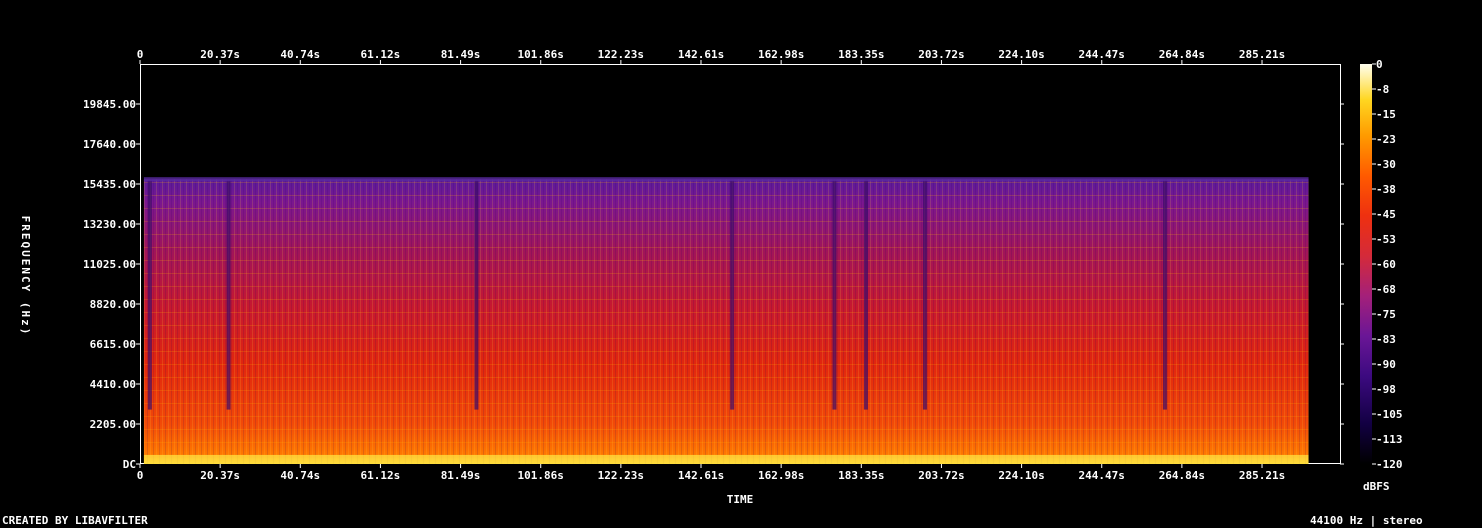 This screenshot has width=1482, height=528. I want to click on y-tick-label: DC, so click(129, 464).